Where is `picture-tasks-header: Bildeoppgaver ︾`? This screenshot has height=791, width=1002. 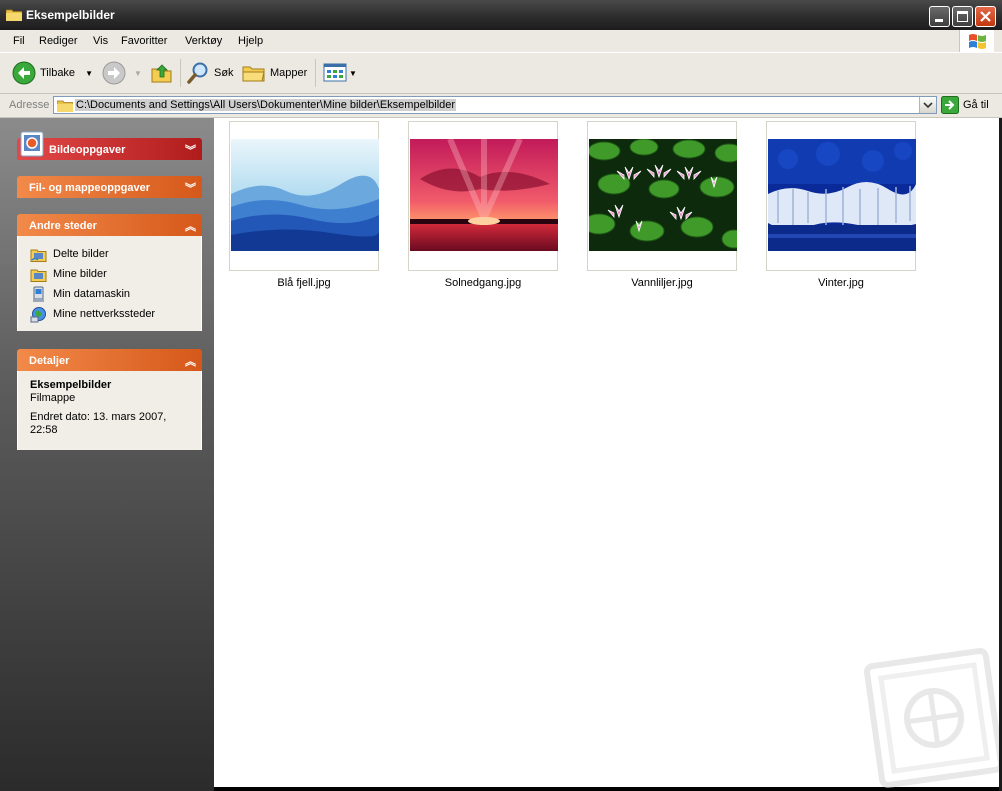
picture-tasks-header: Bildeoppgaver ︾ is located at coordinates (109, 145).